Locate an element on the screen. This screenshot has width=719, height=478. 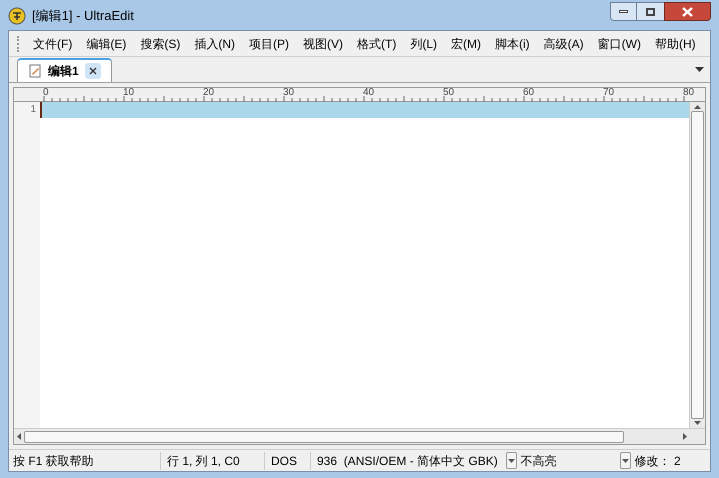
menu-item: 格式(T) is located at coordinates (377, 43).